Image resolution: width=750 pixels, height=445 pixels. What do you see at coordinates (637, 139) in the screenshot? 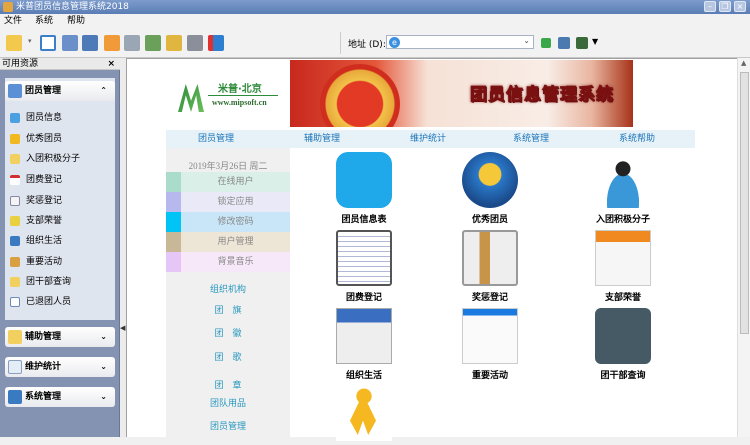
I see `nav-system-help: 系统帮助` at bounding box center [637, 139].